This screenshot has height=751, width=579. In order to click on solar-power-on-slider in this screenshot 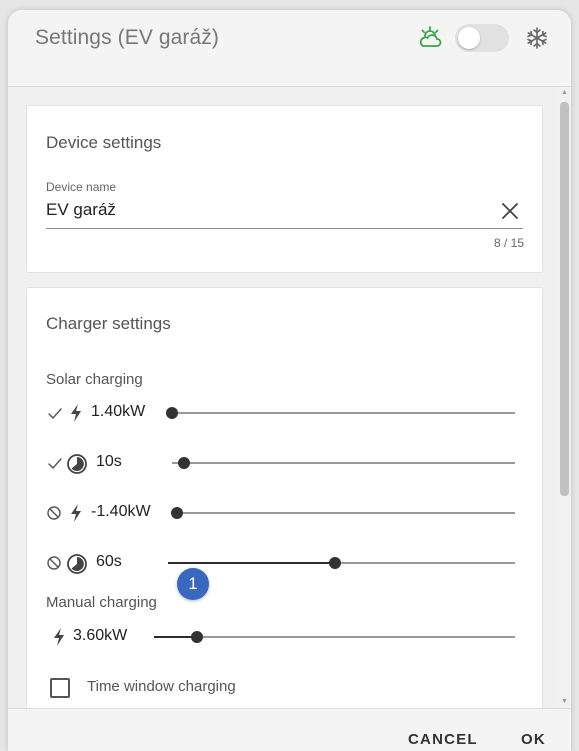, I will do `click(340, 413)`.